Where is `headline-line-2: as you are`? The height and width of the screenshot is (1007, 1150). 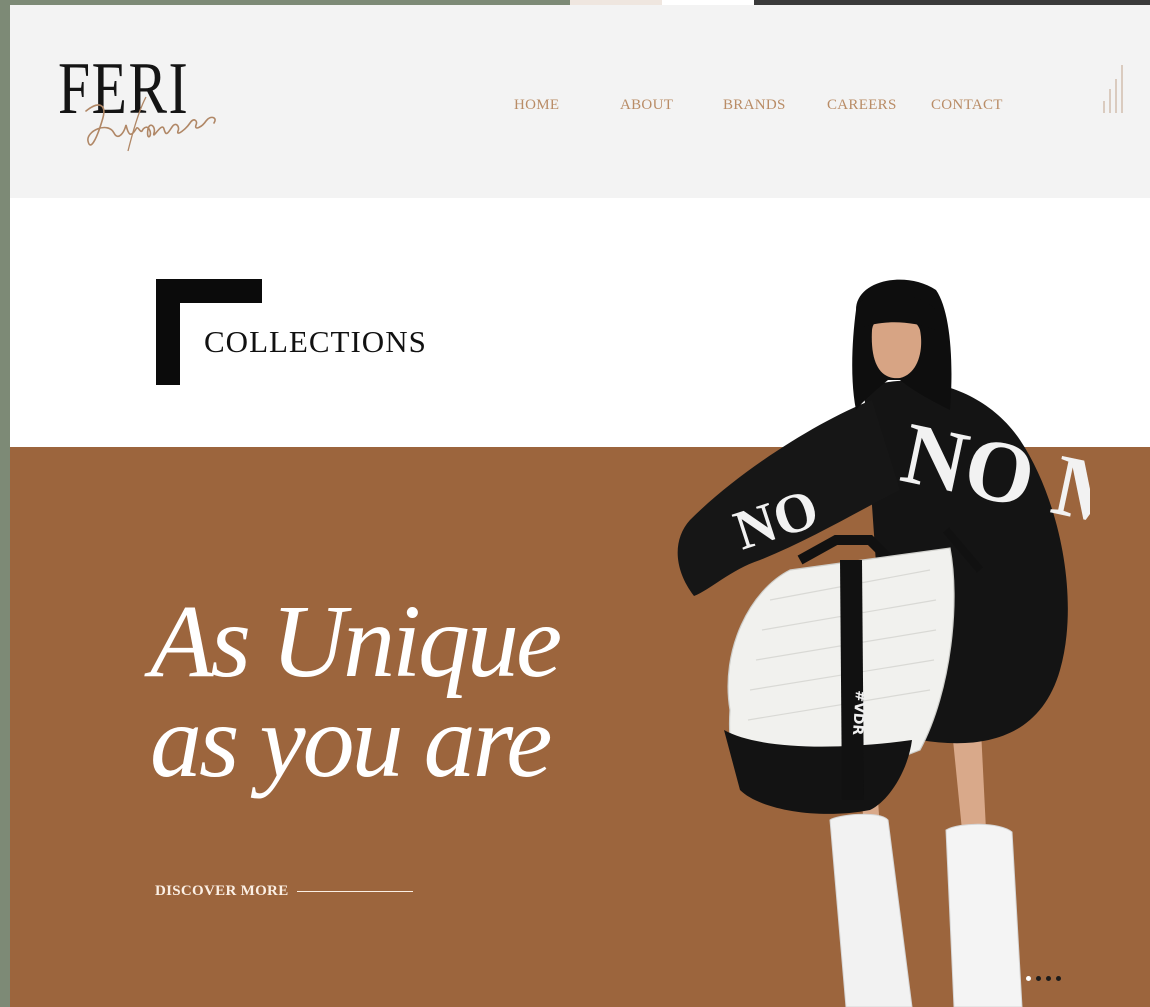
headline-line-2: as you are is located at coordinates (351, 741).